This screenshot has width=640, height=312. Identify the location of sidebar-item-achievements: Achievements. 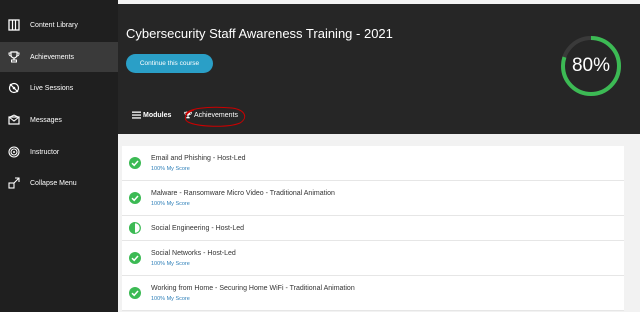
(59, 57).